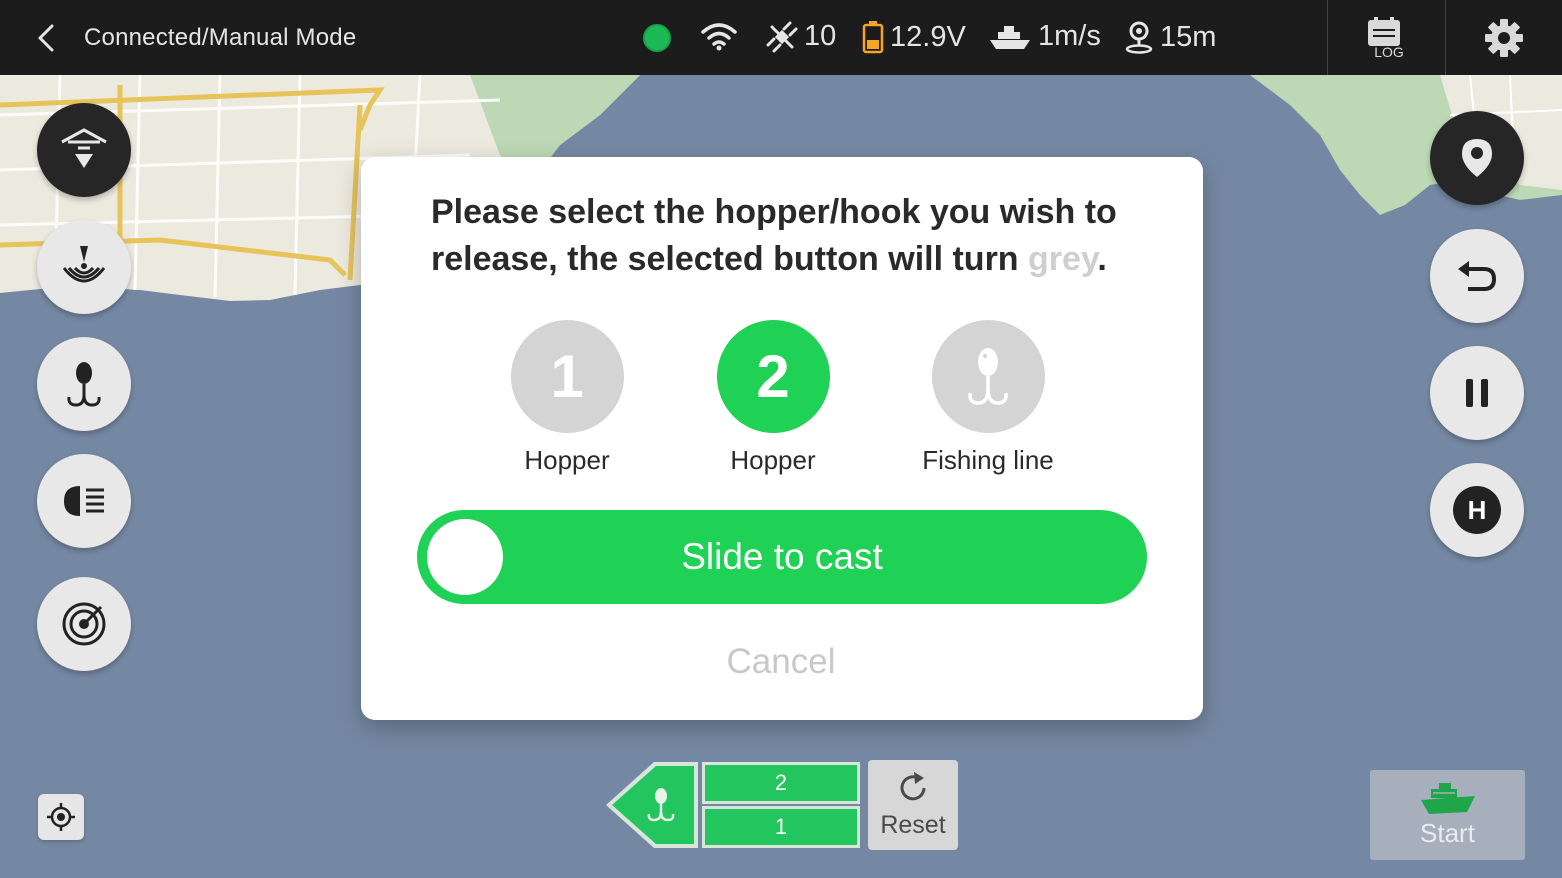  I want to click on sonar-button, so click(84, 267).